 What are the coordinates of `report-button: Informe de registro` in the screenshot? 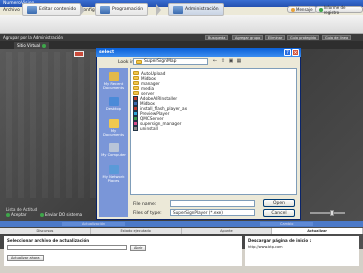 It's located at (339, 9).